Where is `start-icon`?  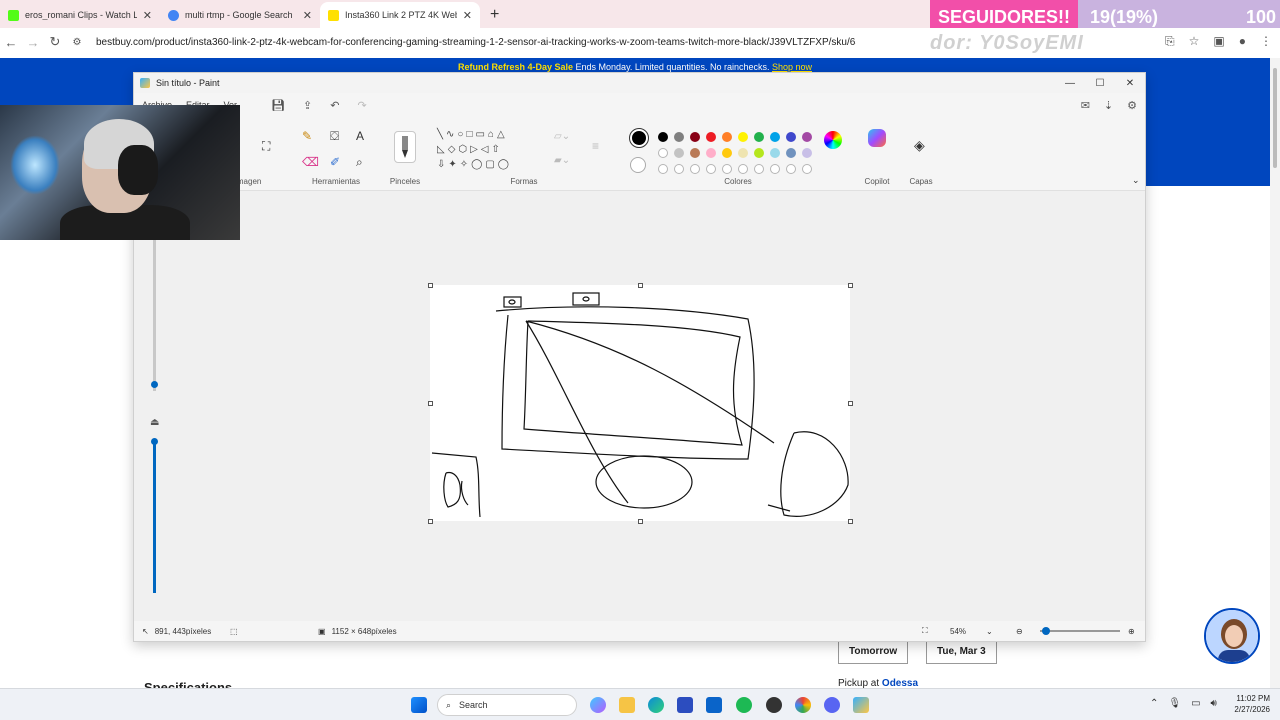 start-icon is located at coordinates (419, 705).